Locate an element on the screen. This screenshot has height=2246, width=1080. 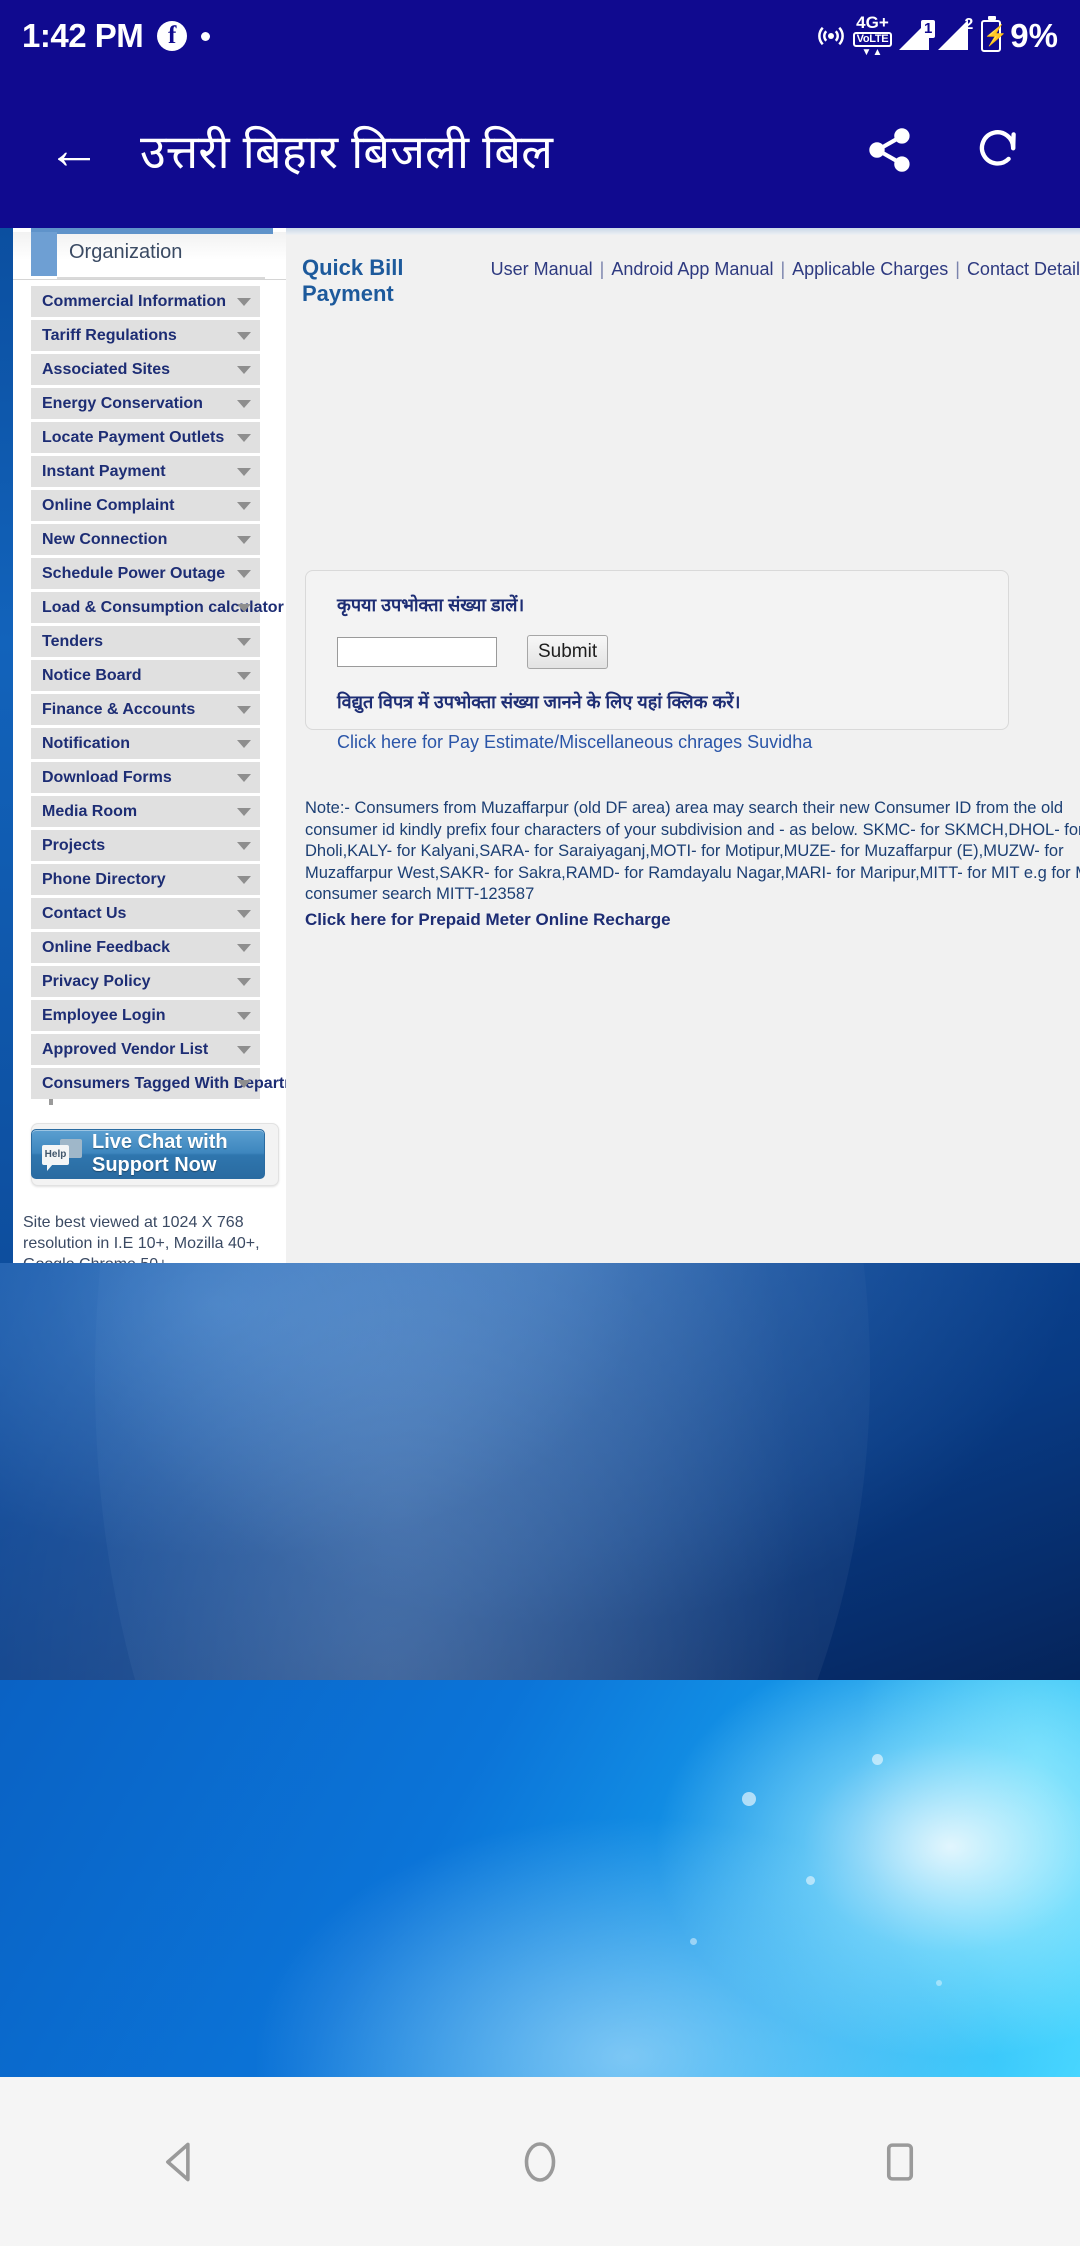
sidebar-item-label: Online Complaint is located at coordinates (108, 505).